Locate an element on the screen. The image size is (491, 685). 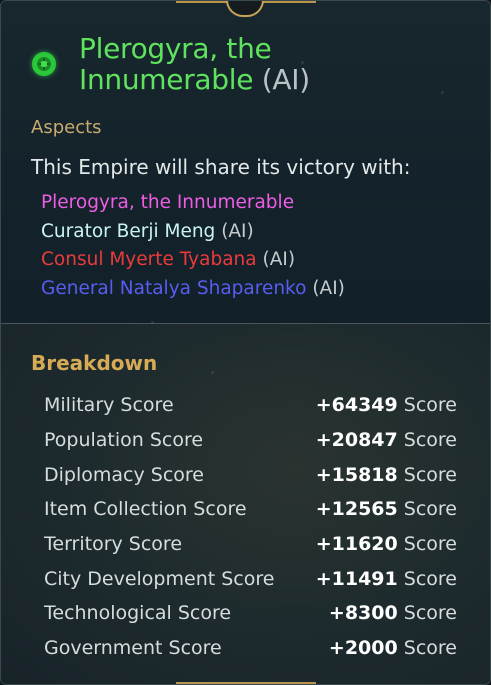
score-value: +11491 Score is located at coordinates (386, 579).